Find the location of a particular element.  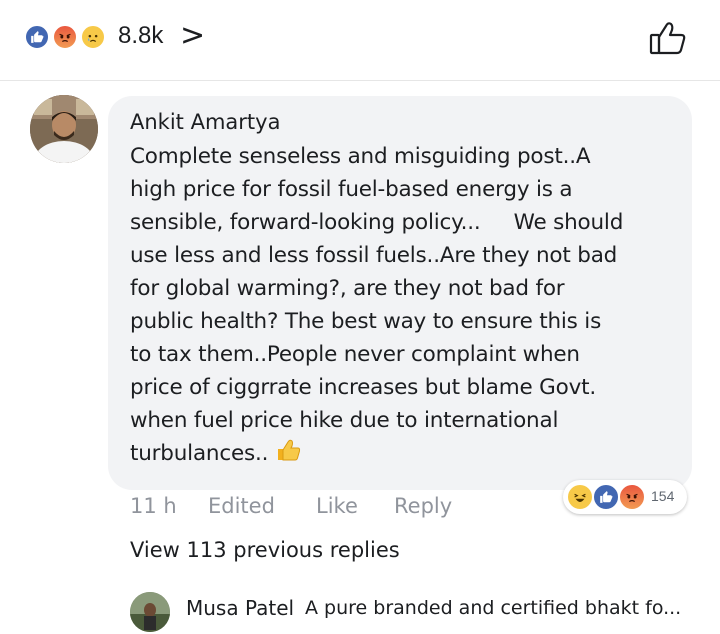

comment-like-button: Like is located at coordinates (337, 506).